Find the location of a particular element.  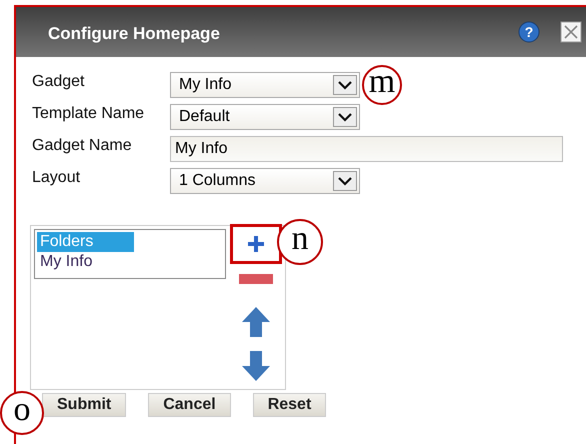

action-button: Submit is located at coordinates (84, 405).